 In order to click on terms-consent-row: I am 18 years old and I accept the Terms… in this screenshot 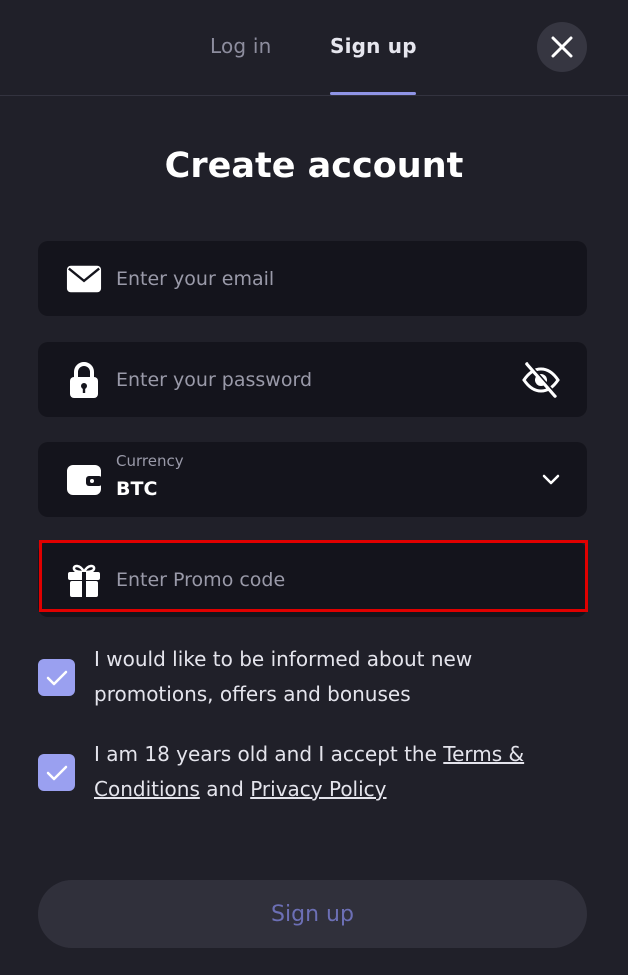, I will do `click(308, 772)`.